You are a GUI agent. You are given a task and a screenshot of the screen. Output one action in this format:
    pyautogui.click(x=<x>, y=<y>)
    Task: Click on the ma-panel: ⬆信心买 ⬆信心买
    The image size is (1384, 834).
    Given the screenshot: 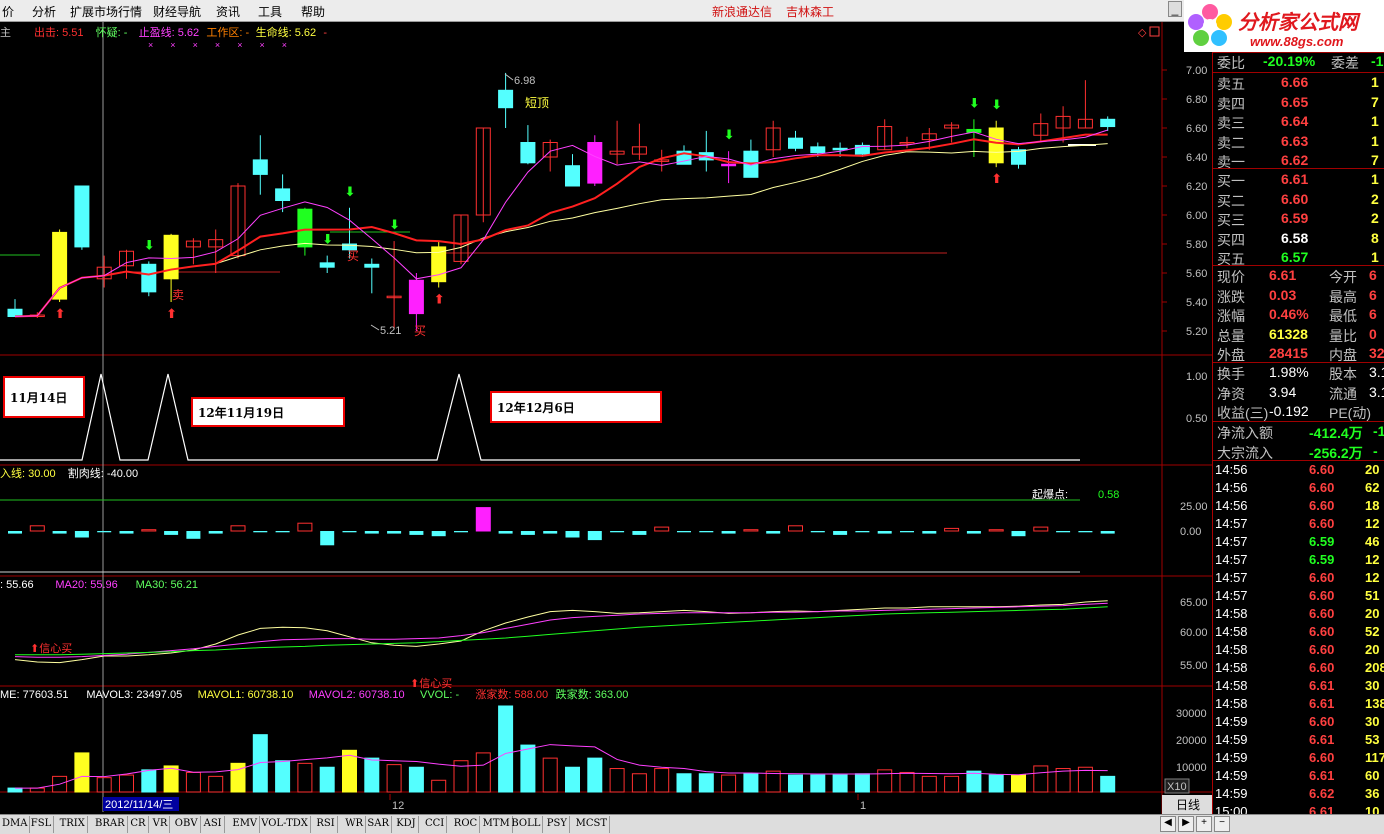 What is the action you would take?
    pyautogui.click(x=561, y=645)
    